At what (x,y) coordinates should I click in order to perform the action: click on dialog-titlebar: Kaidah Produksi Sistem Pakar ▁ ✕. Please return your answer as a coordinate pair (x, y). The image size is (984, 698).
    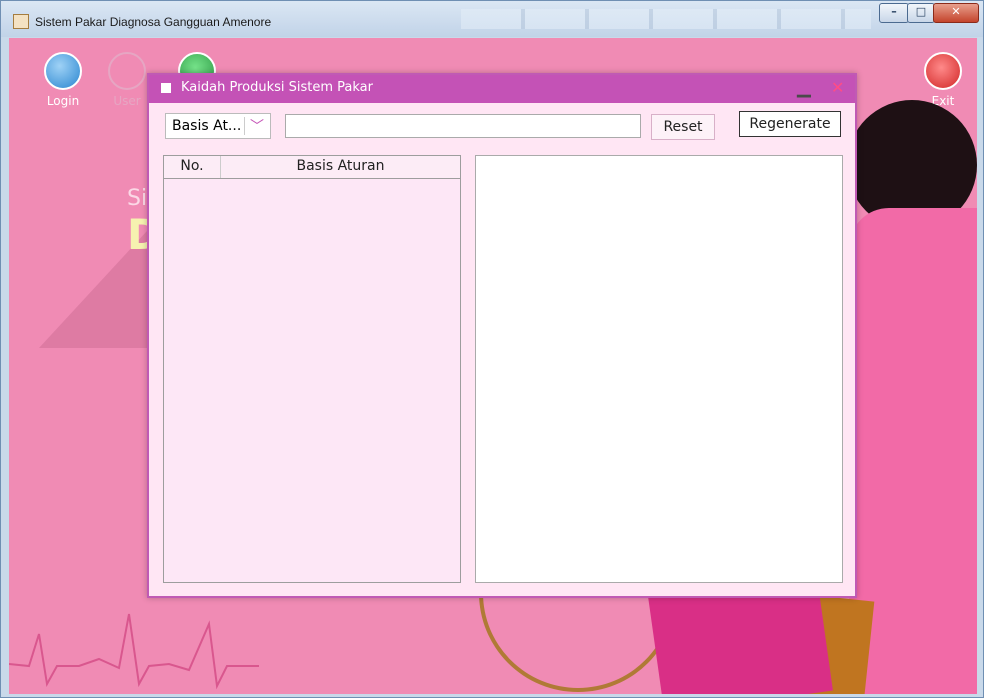
    Looking at the image, I should click on (502, 89).